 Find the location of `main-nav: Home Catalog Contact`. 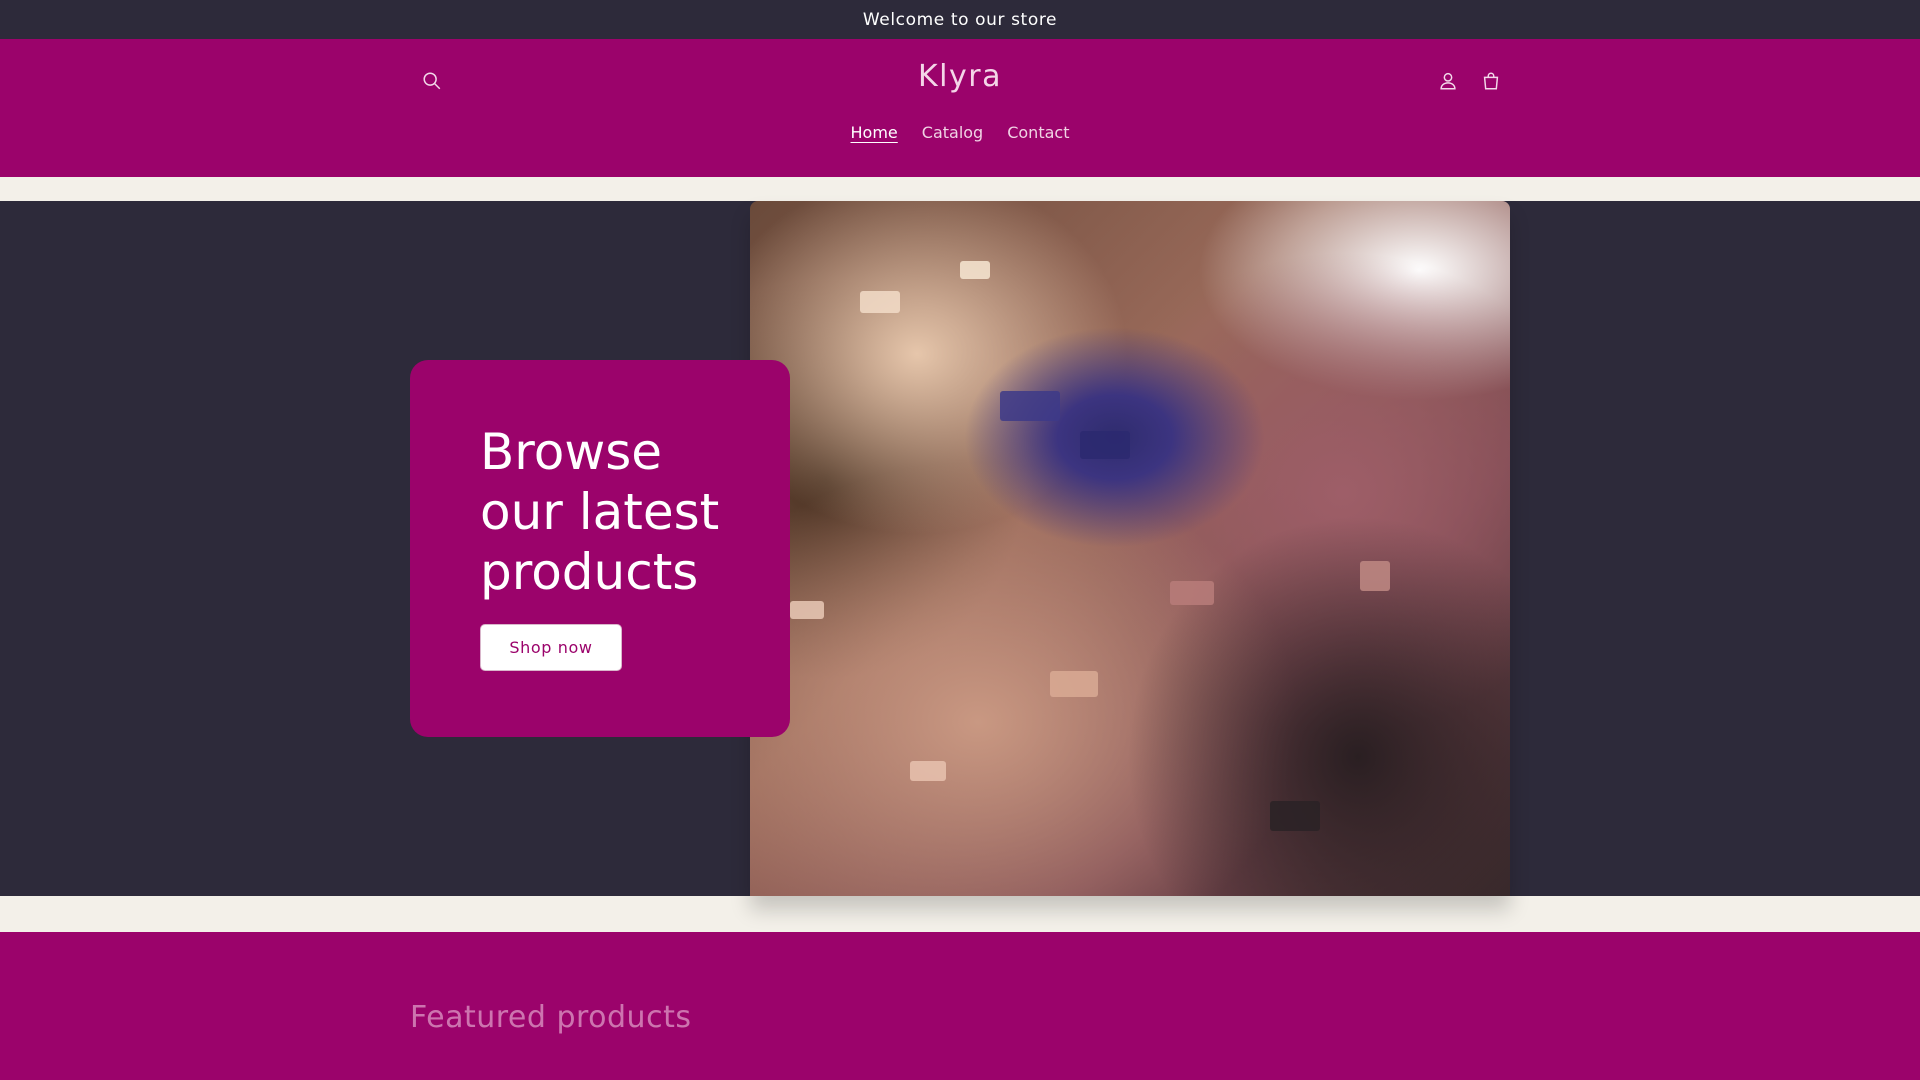

main-nav: Home Catalog Contact is located at coordinates (960, 132).